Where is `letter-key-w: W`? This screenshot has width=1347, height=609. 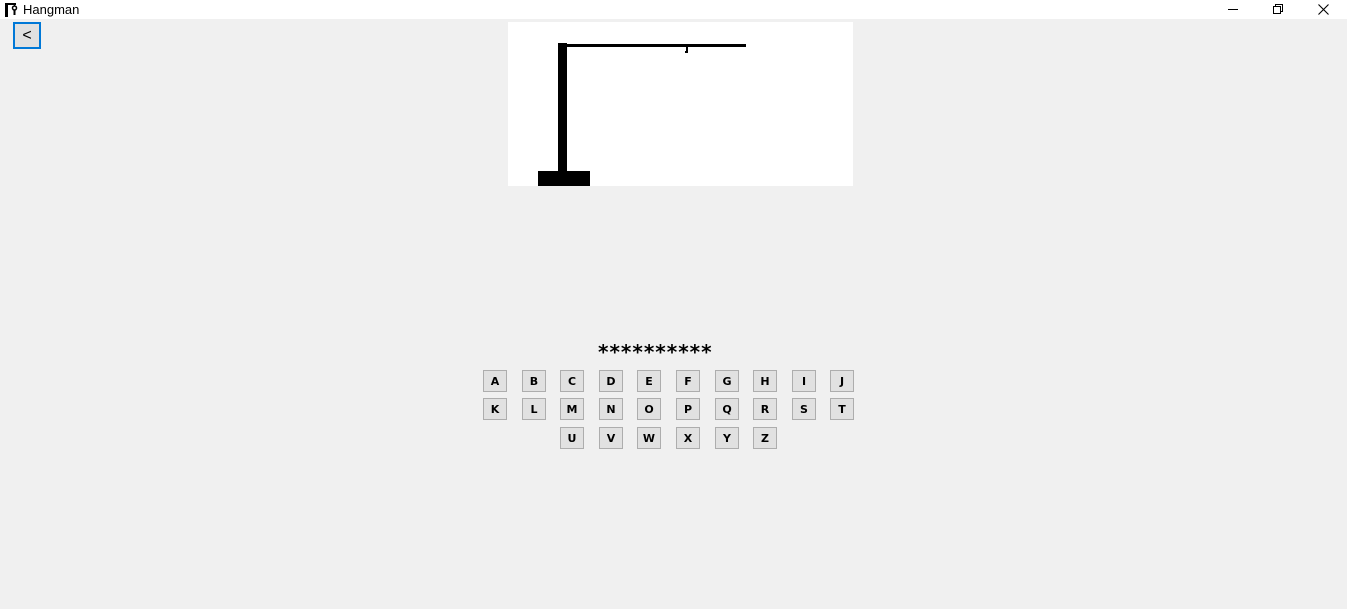 letter-key-w: W is located at coordinates (649, 438).